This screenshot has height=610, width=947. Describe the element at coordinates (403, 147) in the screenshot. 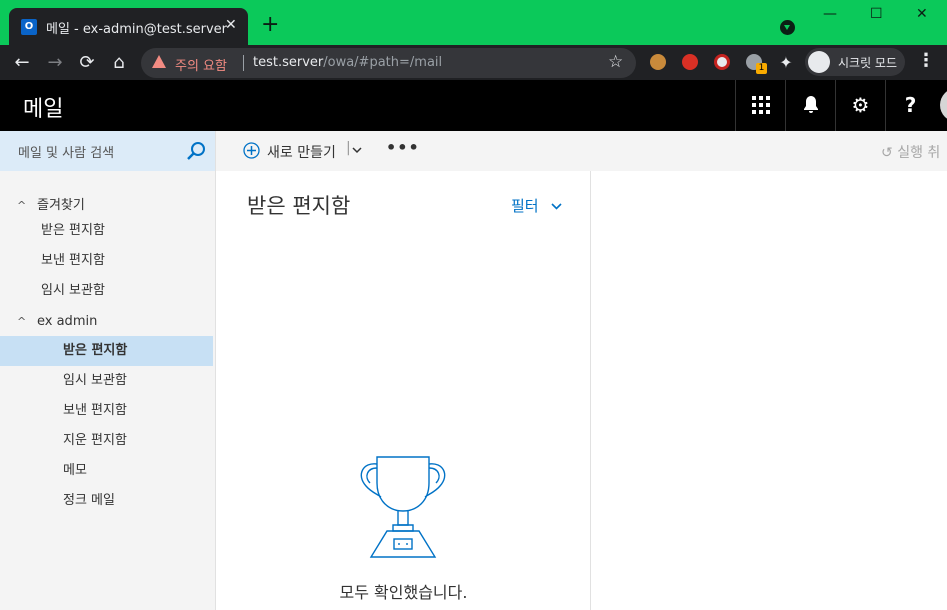

I see `more-options-icon: •••` at that location.